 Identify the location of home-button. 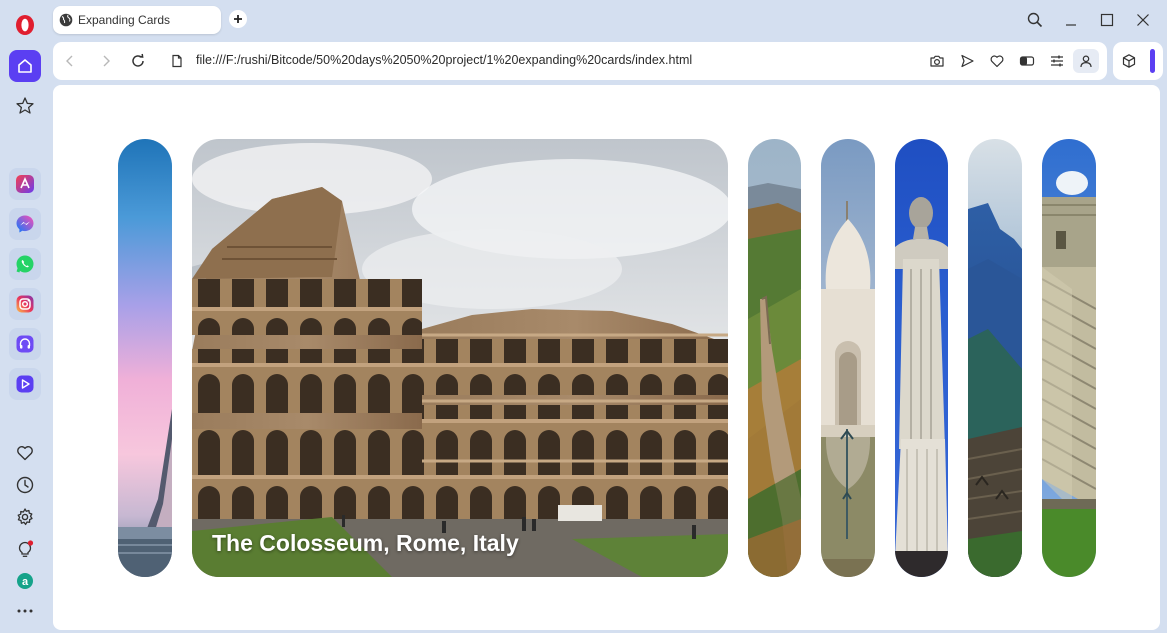
(25, 66).